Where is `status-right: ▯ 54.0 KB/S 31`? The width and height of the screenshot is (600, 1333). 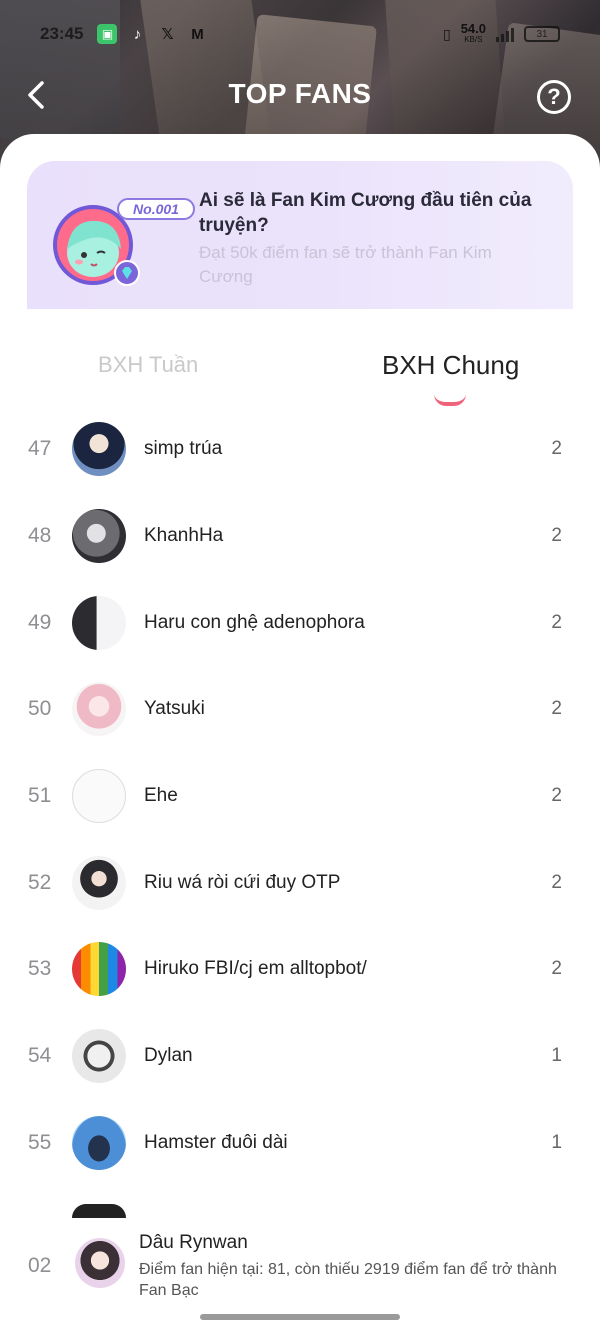 status-right: ▯ 54.0 KB/S 31 is located at coordinates (501, 33).